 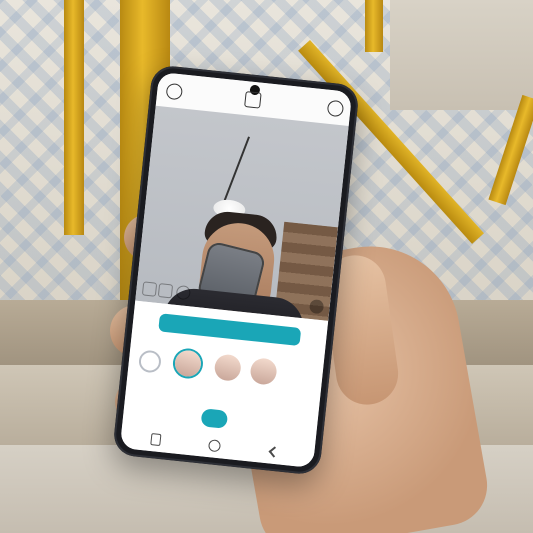 What do you see at coordinates (156, 440) in the screenshot?
I see `recent-apps-icon` at bounding box center [156, 440].